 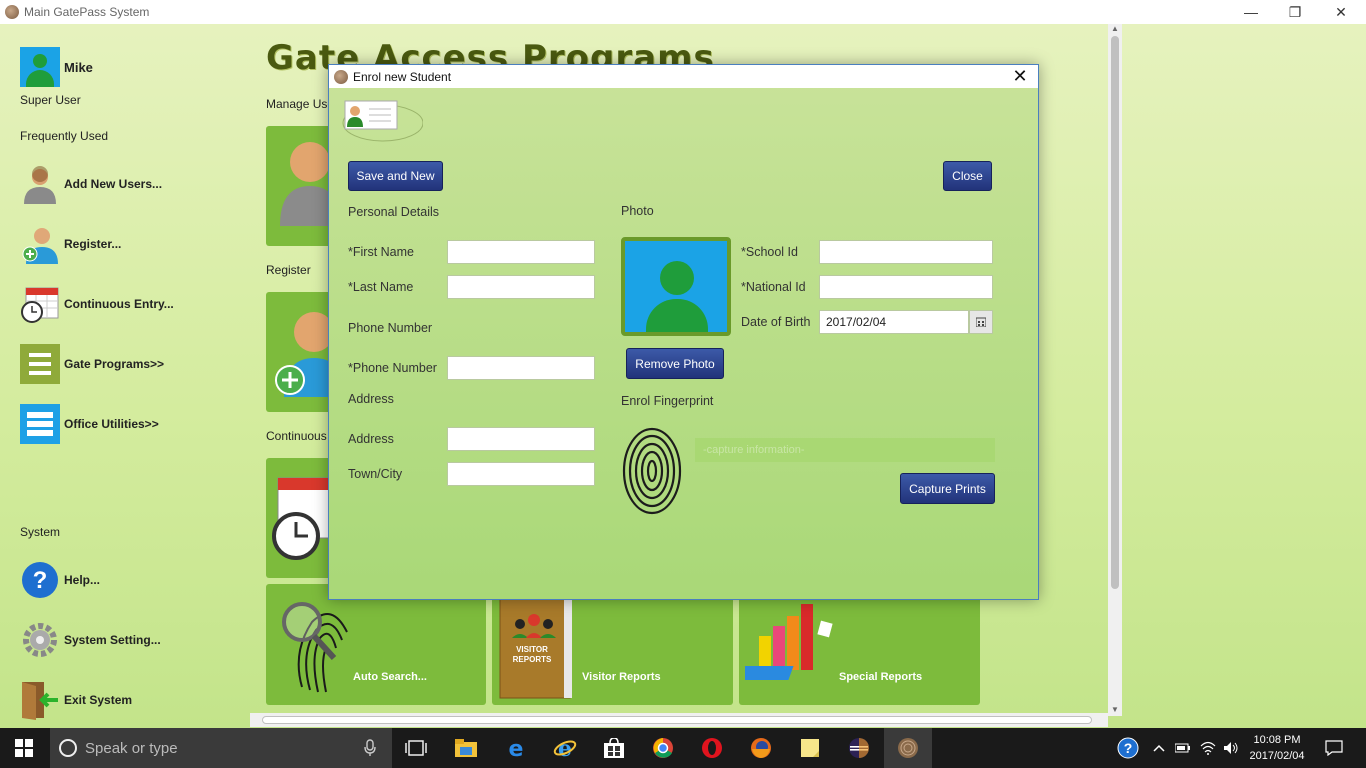 What do you see at coordinates (667, 401) in the screenshot?
I see `enrol-fingerprint-label: Enrol Fingerprint` at bounding box center [667, 401].